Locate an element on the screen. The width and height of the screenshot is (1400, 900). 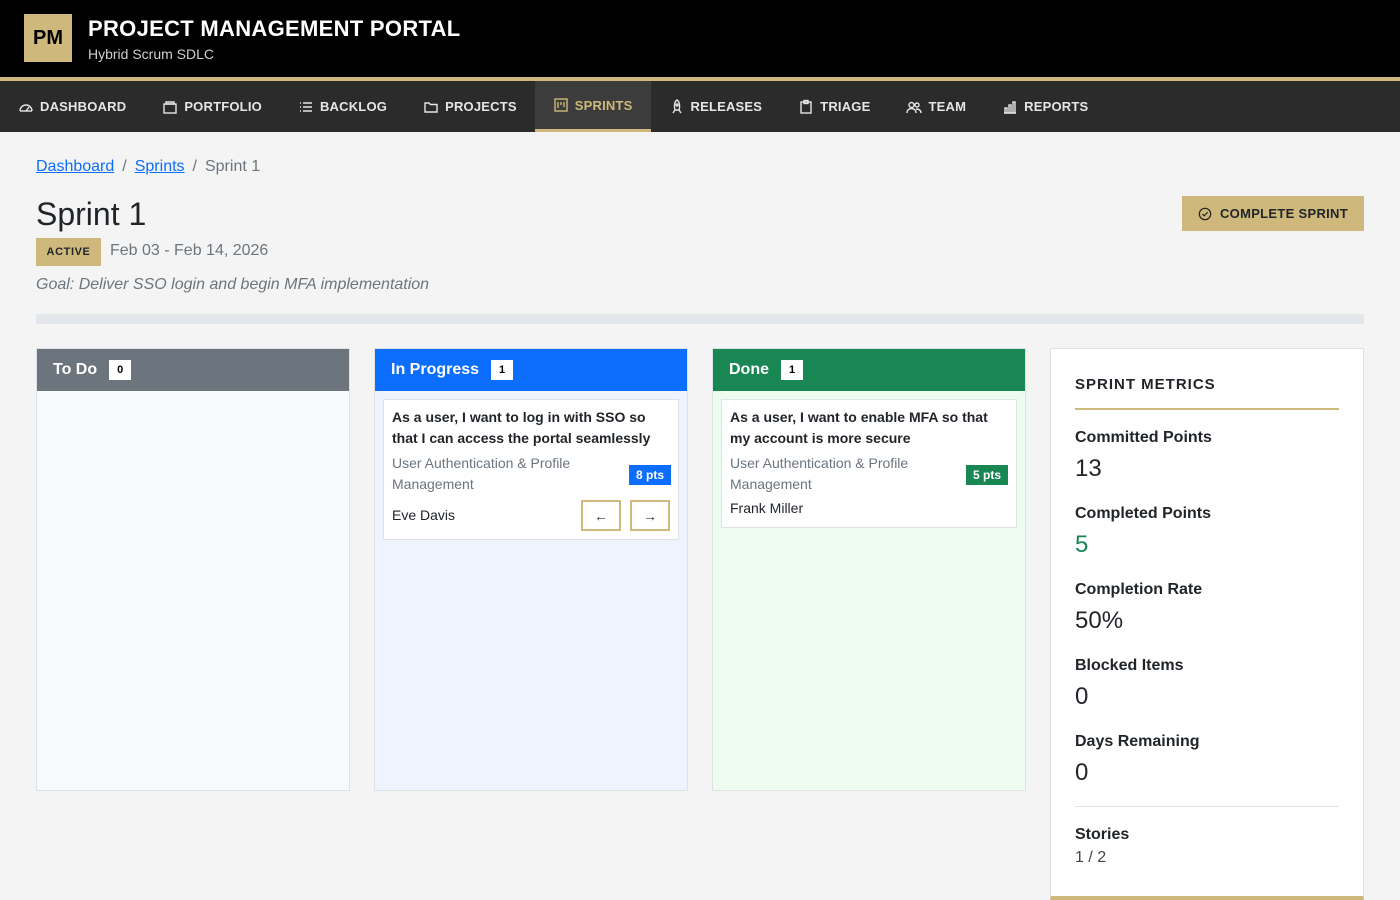
status-badge: ACTIVE is located at coordinates (68, 252).